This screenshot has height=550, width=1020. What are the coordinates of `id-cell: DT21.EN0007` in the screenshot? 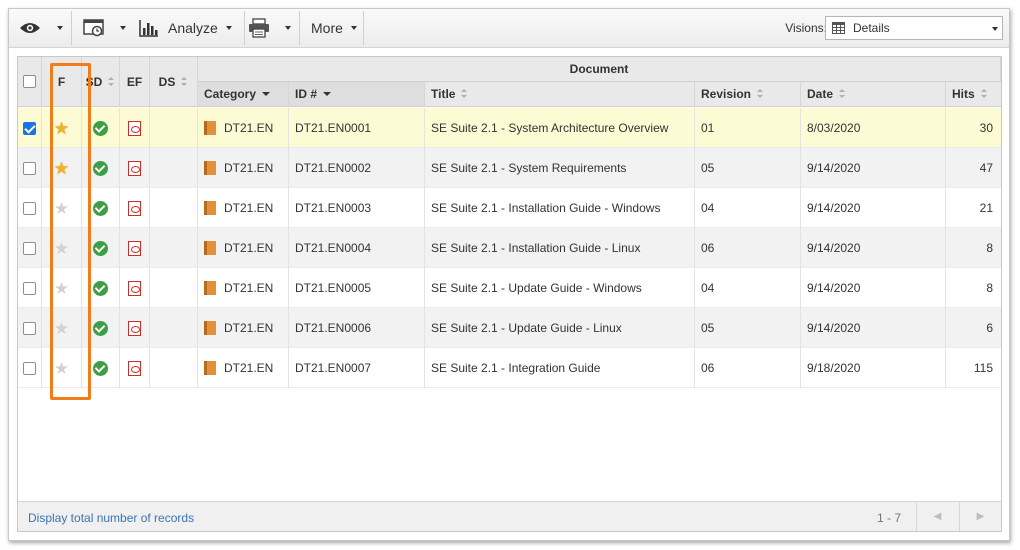 It's located at (357, 368).